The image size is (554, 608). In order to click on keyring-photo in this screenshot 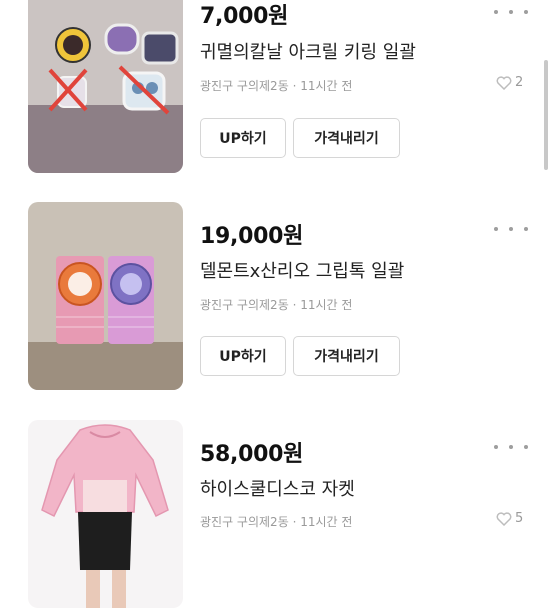, I will do `click(105, 86)`.